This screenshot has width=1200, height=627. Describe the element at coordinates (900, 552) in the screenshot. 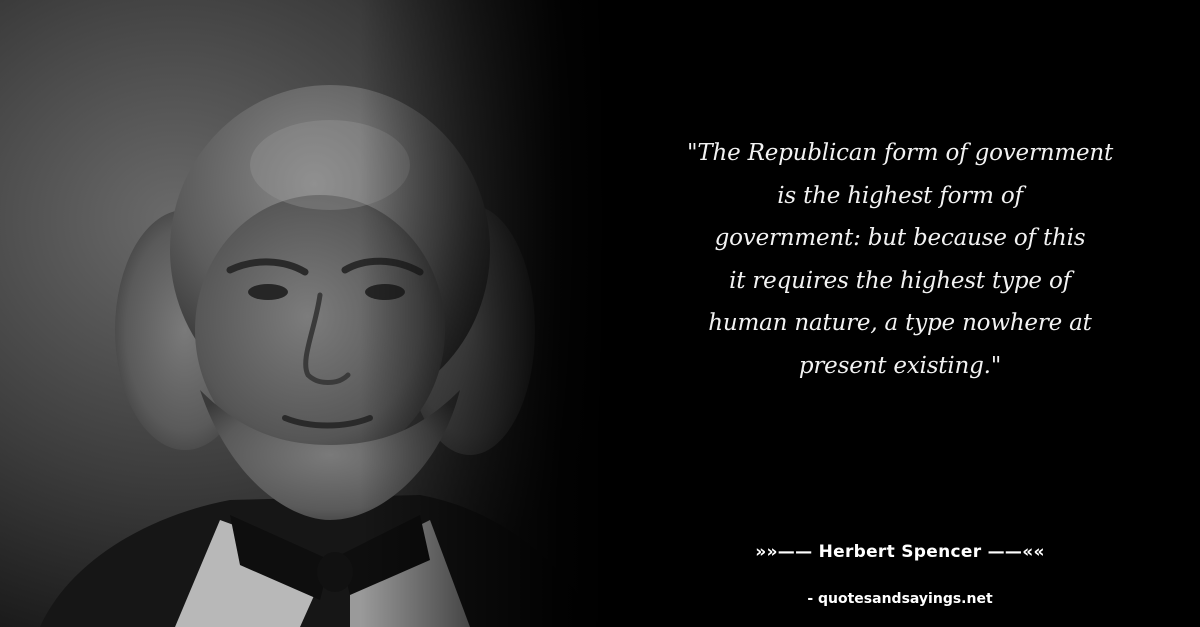

I see `author-attribution: »»—— Herbert Spencer ——««` at that location.